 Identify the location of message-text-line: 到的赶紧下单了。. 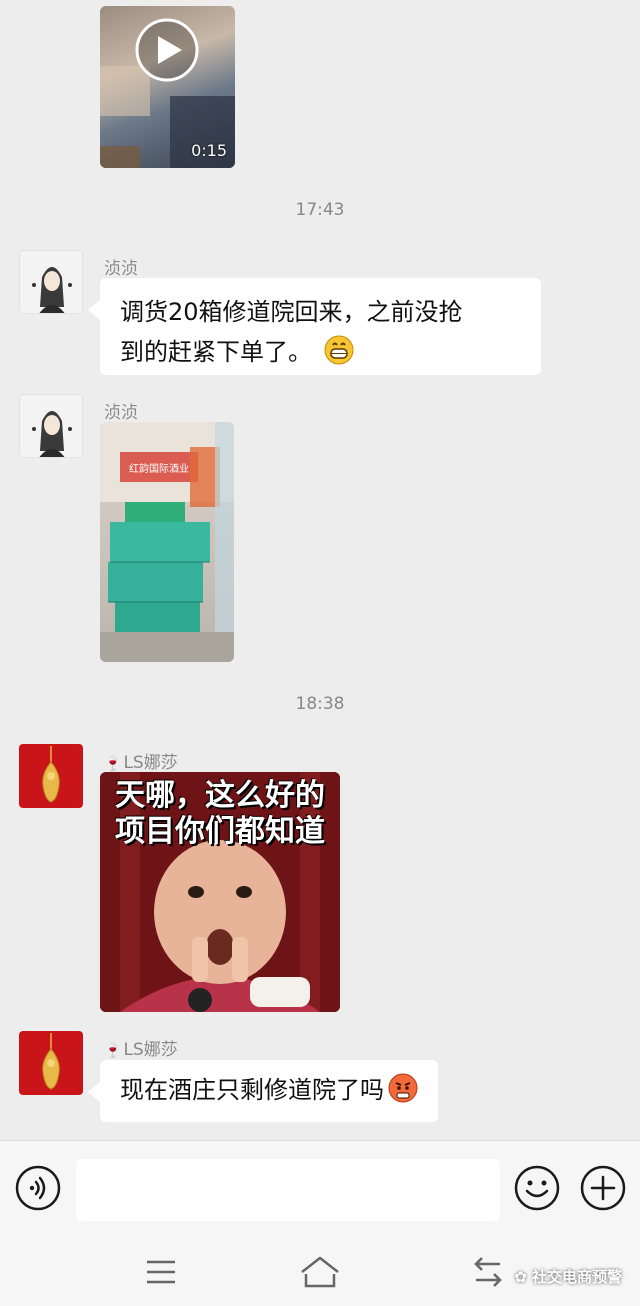
(237, 352).